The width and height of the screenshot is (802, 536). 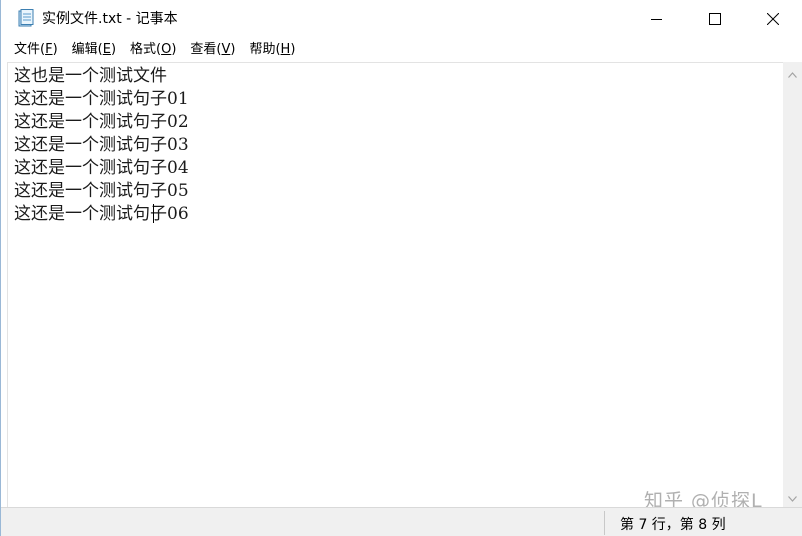 What do you see at coordinates (401, 50) in the screenshot?
I see `menu-bar: 文件(F) 编辑(E) 格式(O) 查看(V) 帮助(H)` at bounding box center [401, 50].